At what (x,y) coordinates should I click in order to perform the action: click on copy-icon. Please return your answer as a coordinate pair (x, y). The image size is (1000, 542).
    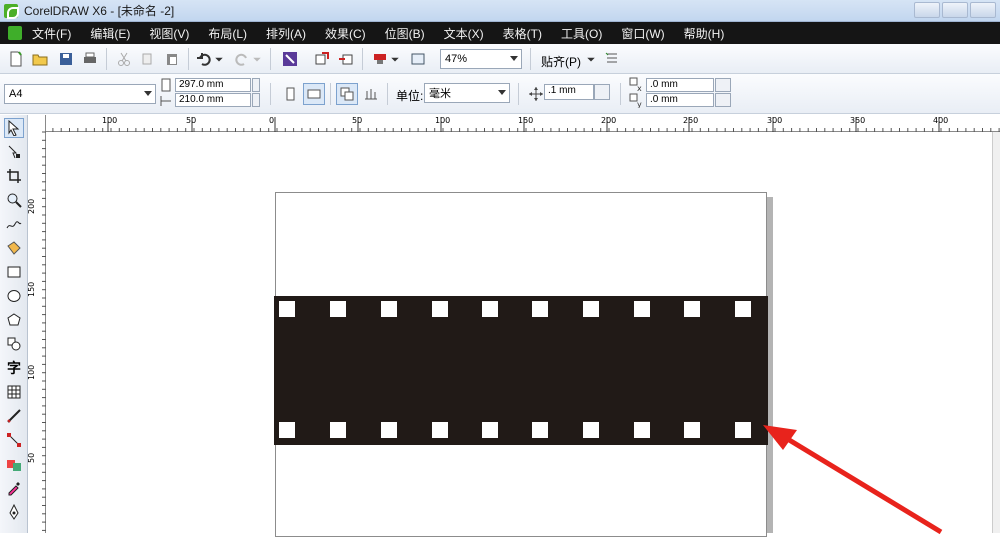
    Looking at the image, I should click on (148, 59).